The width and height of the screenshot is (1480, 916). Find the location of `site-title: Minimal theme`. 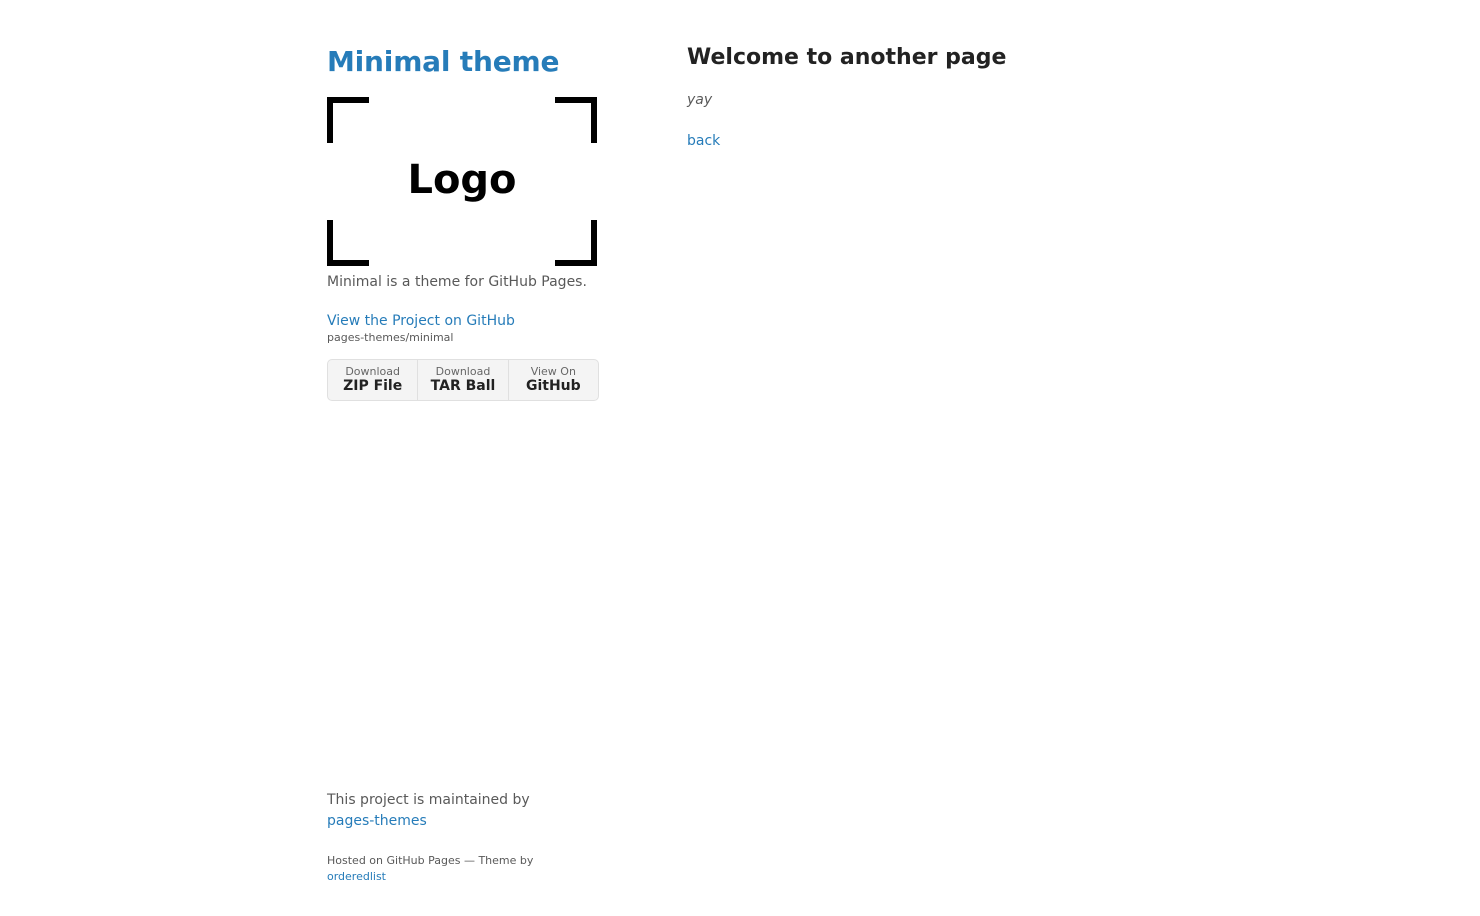

site-title: Minimal theme is located at coordinates (463, 62).